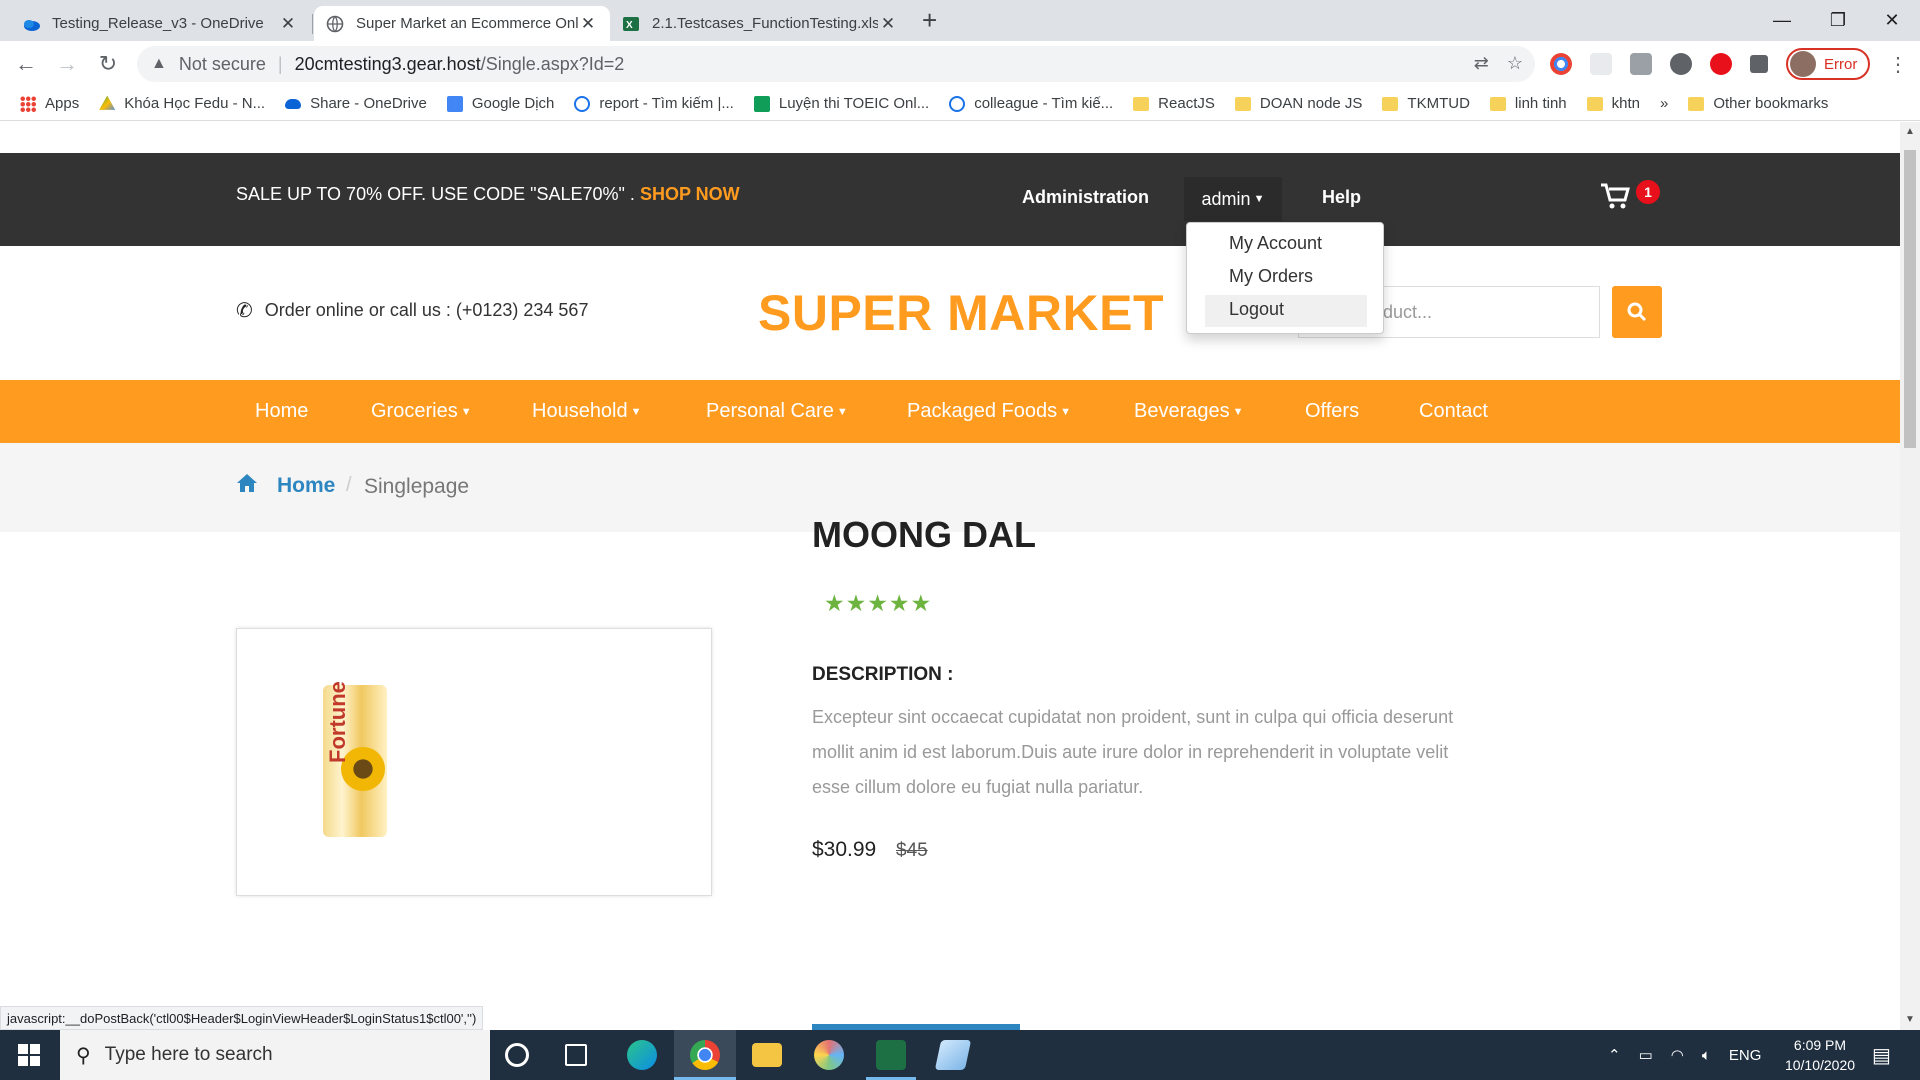 The image size is (1920, 1080). What do you see at coordinates (1637, 312) in the screenshot?
I see `search-button` at bounding box center [1637, 312].